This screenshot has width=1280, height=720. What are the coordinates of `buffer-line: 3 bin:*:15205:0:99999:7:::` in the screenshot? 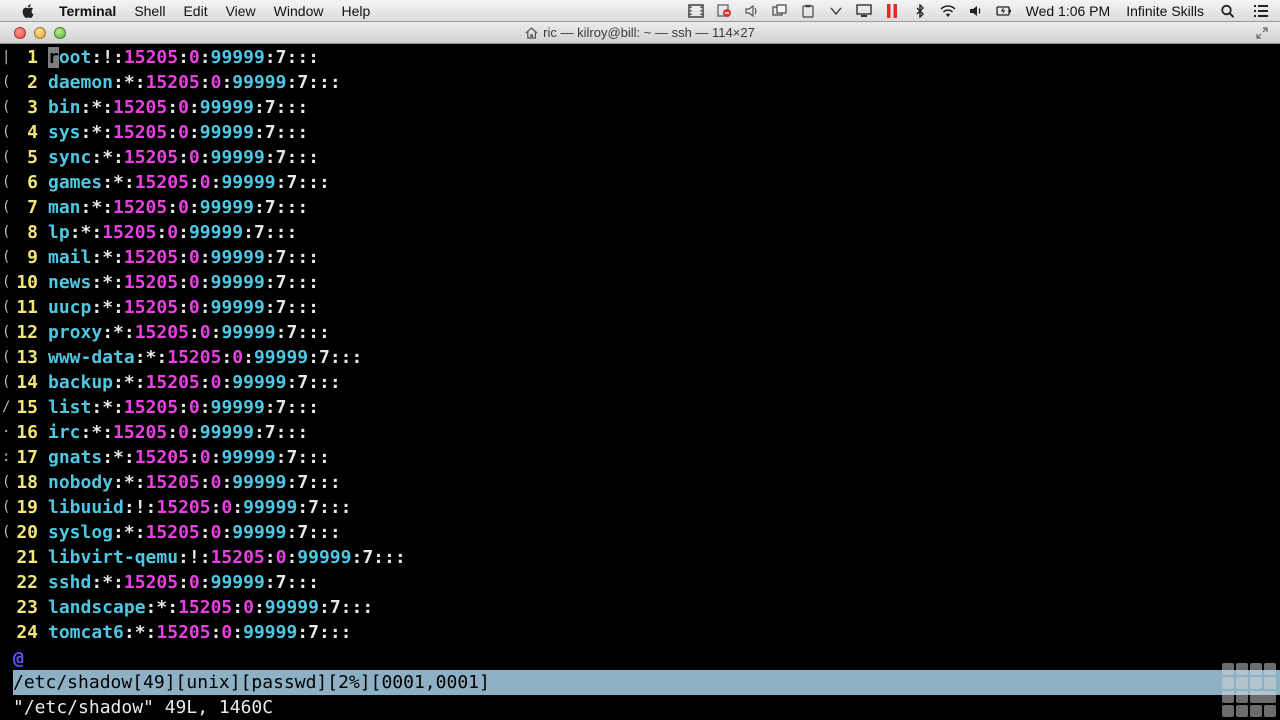 It's located at (154, 107).